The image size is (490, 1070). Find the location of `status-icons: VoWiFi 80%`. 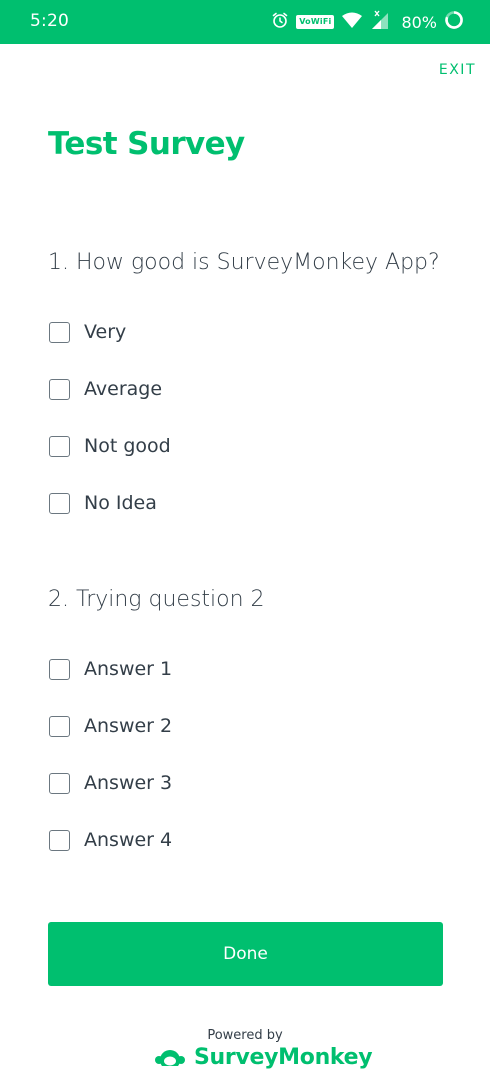

status-icons: VoWiFi 80% is located at coordinates (367, 22).